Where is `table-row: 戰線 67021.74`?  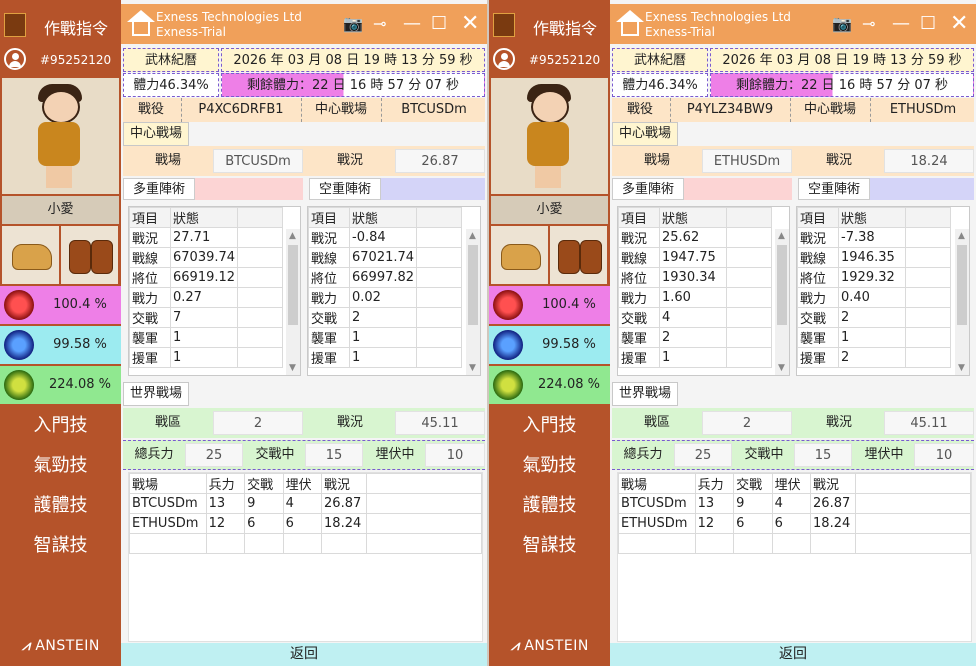 table-row: 戰線 67021.74 is located at coordinates (385, 257).